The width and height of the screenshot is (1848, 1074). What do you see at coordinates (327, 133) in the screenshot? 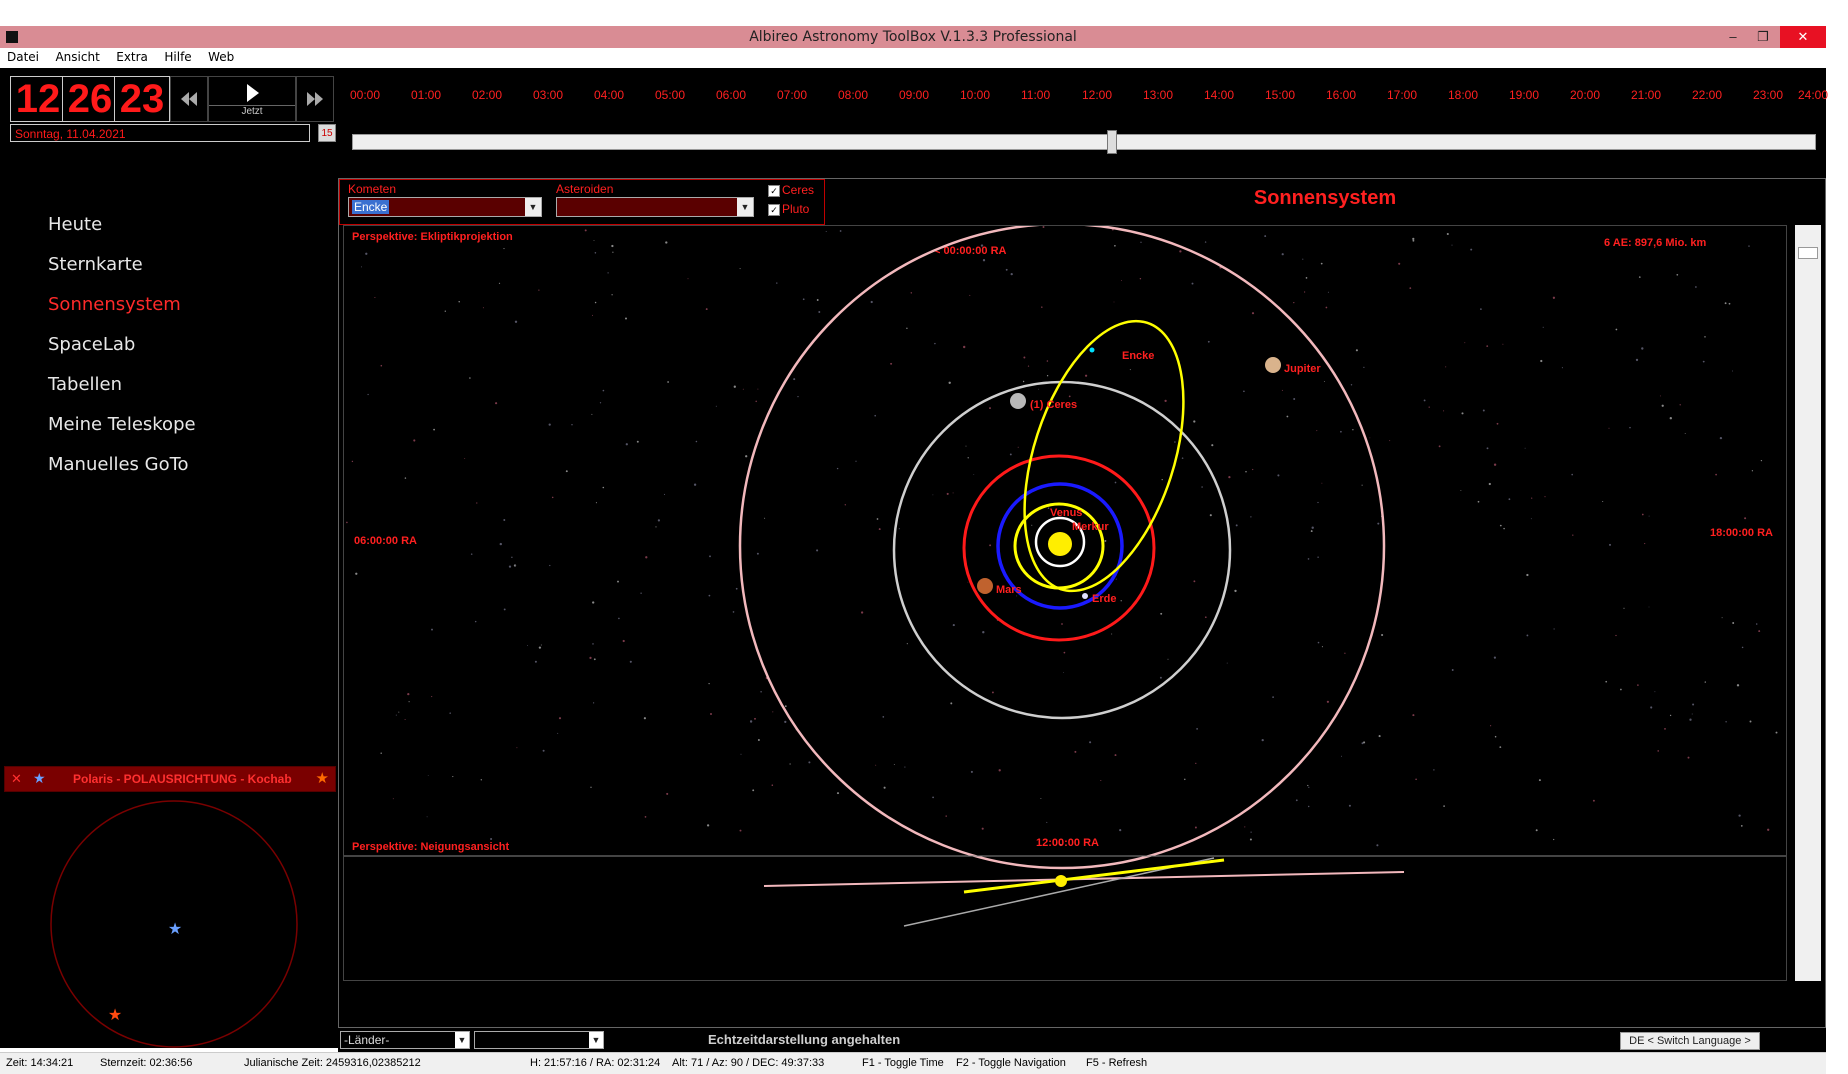
I see `calendar-icon: 15` at bounding box center [327, 133].